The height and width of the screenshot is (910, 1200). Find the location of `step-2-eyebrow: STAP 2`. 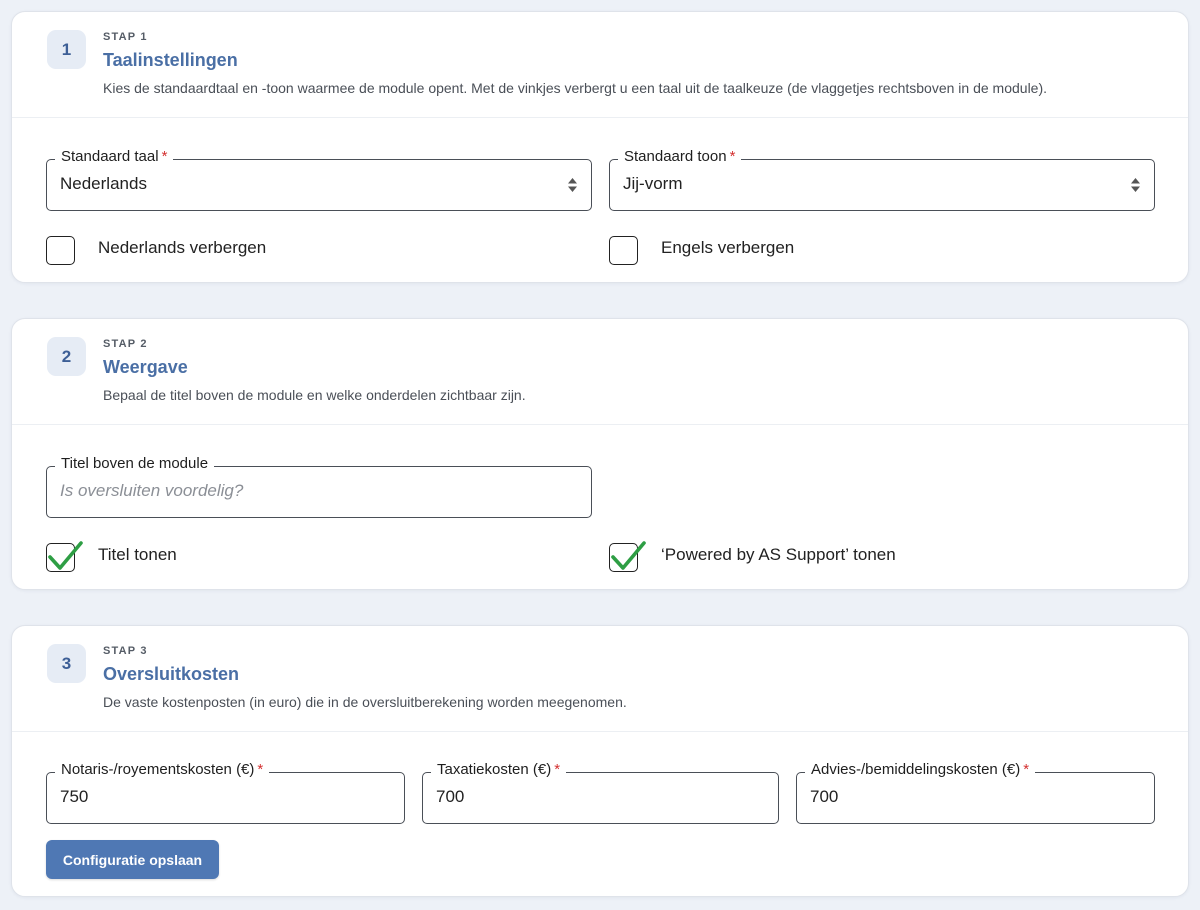

step-2-eyebrow: STAP 2 is located at coordinates (125, 344).